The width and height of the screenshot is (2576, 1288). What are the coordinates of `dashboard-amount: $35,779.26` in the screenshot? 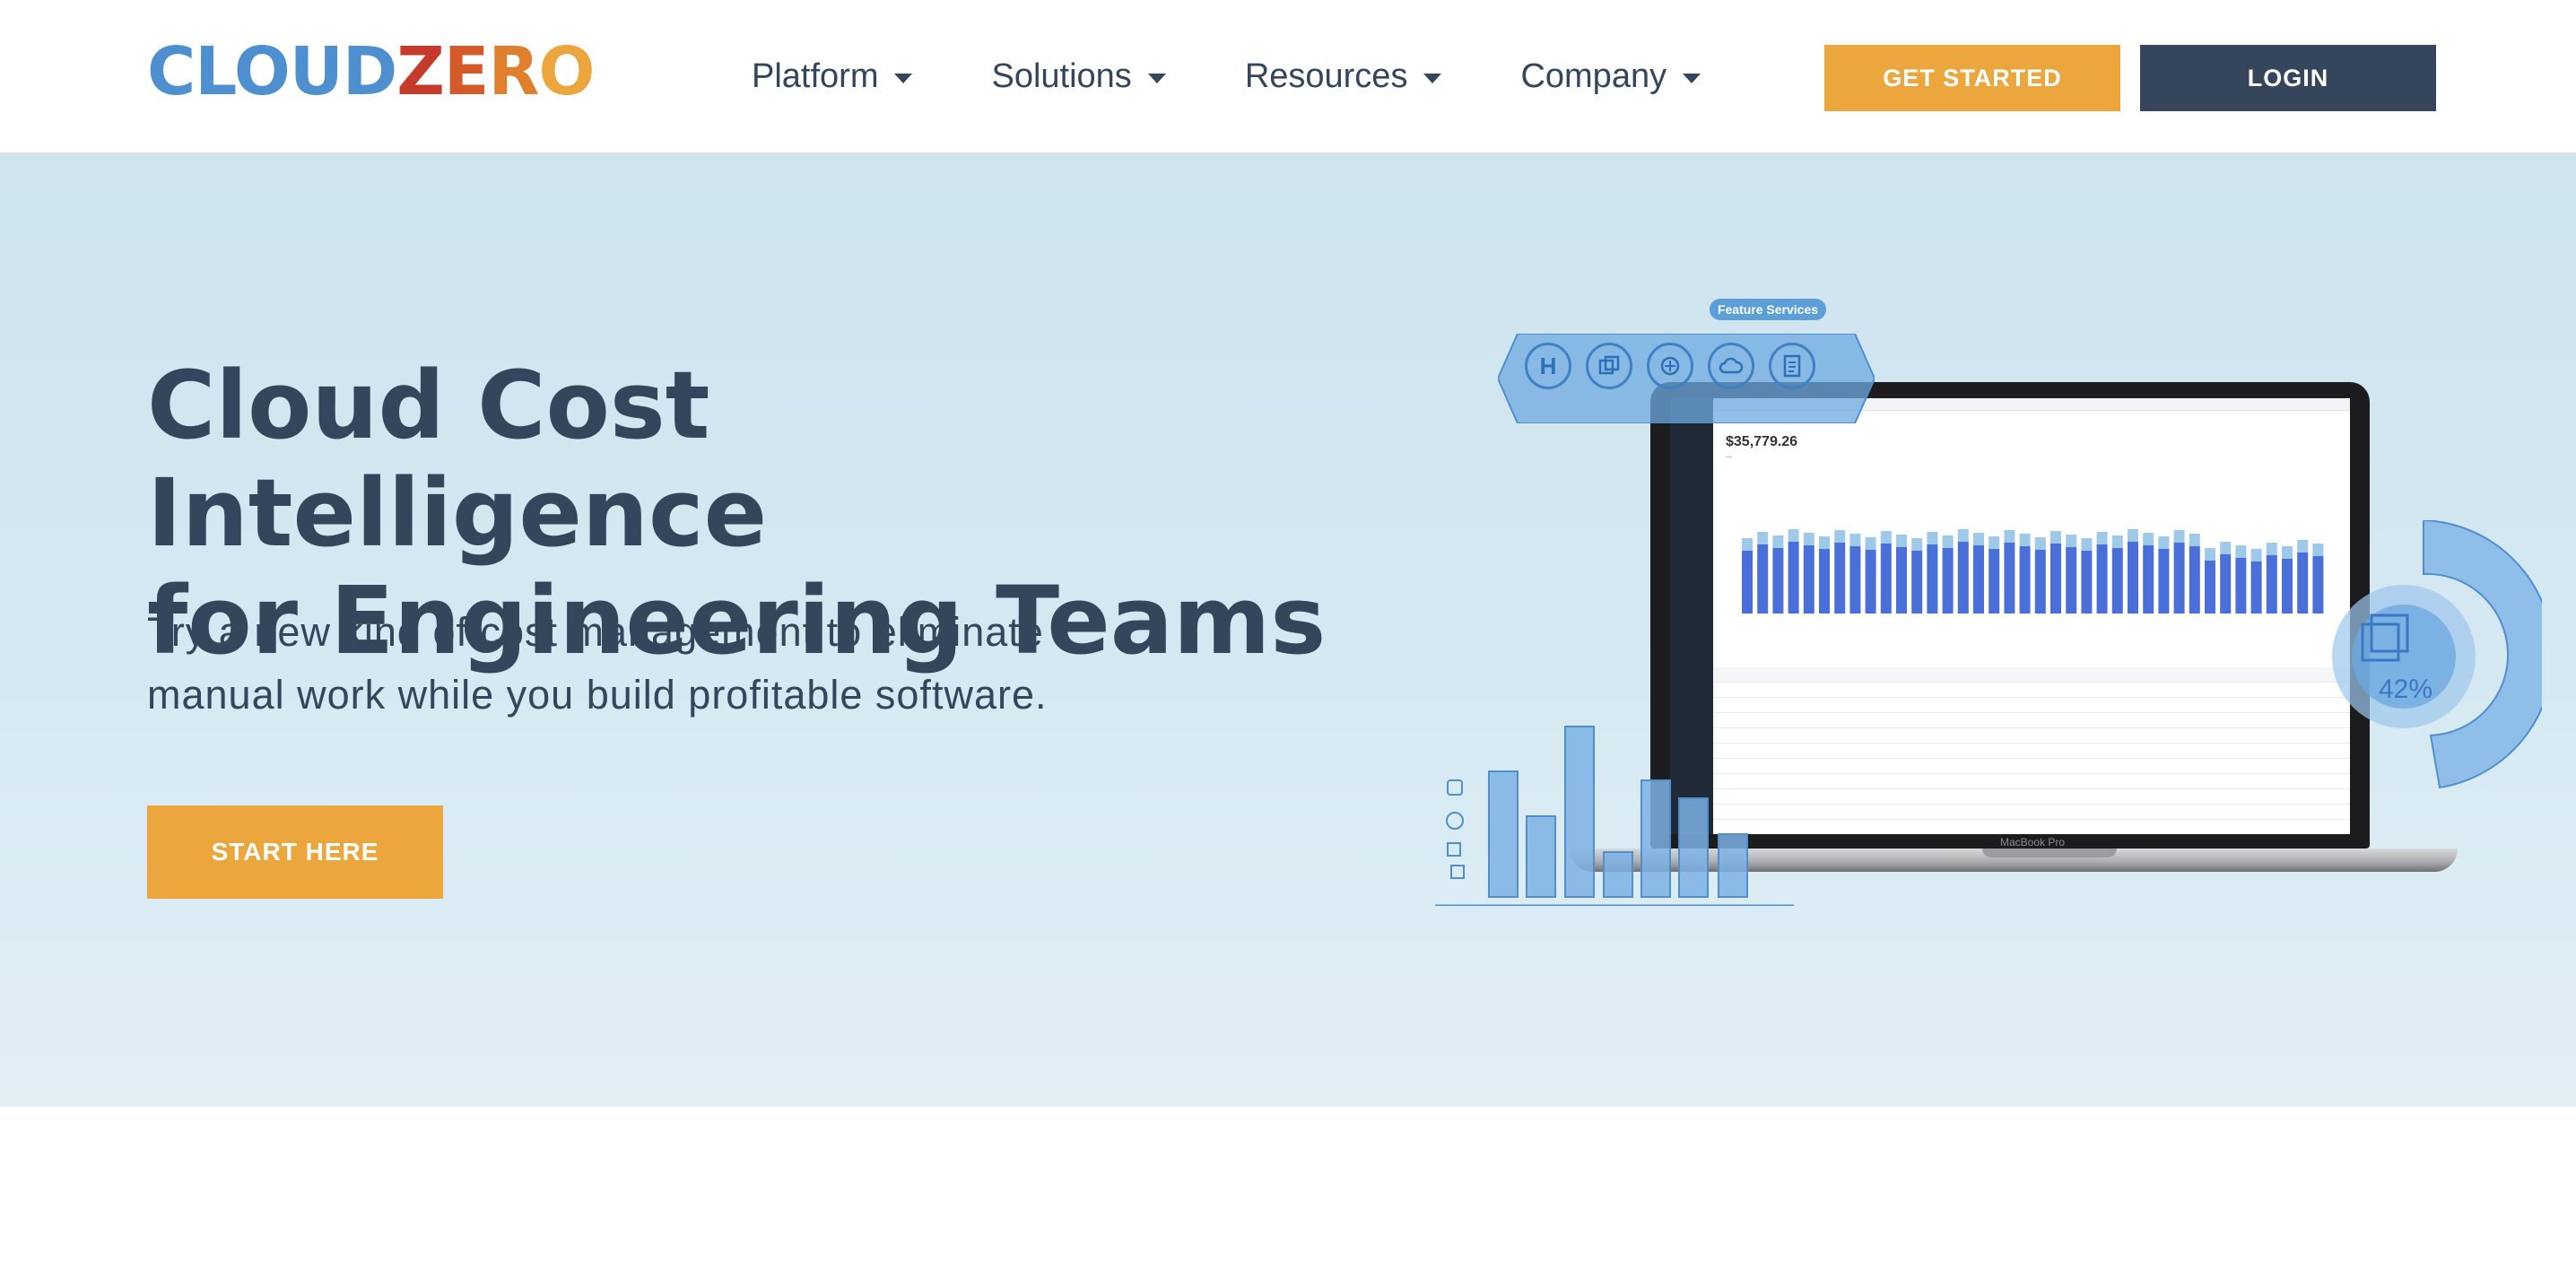 It's located at (1762, 441).